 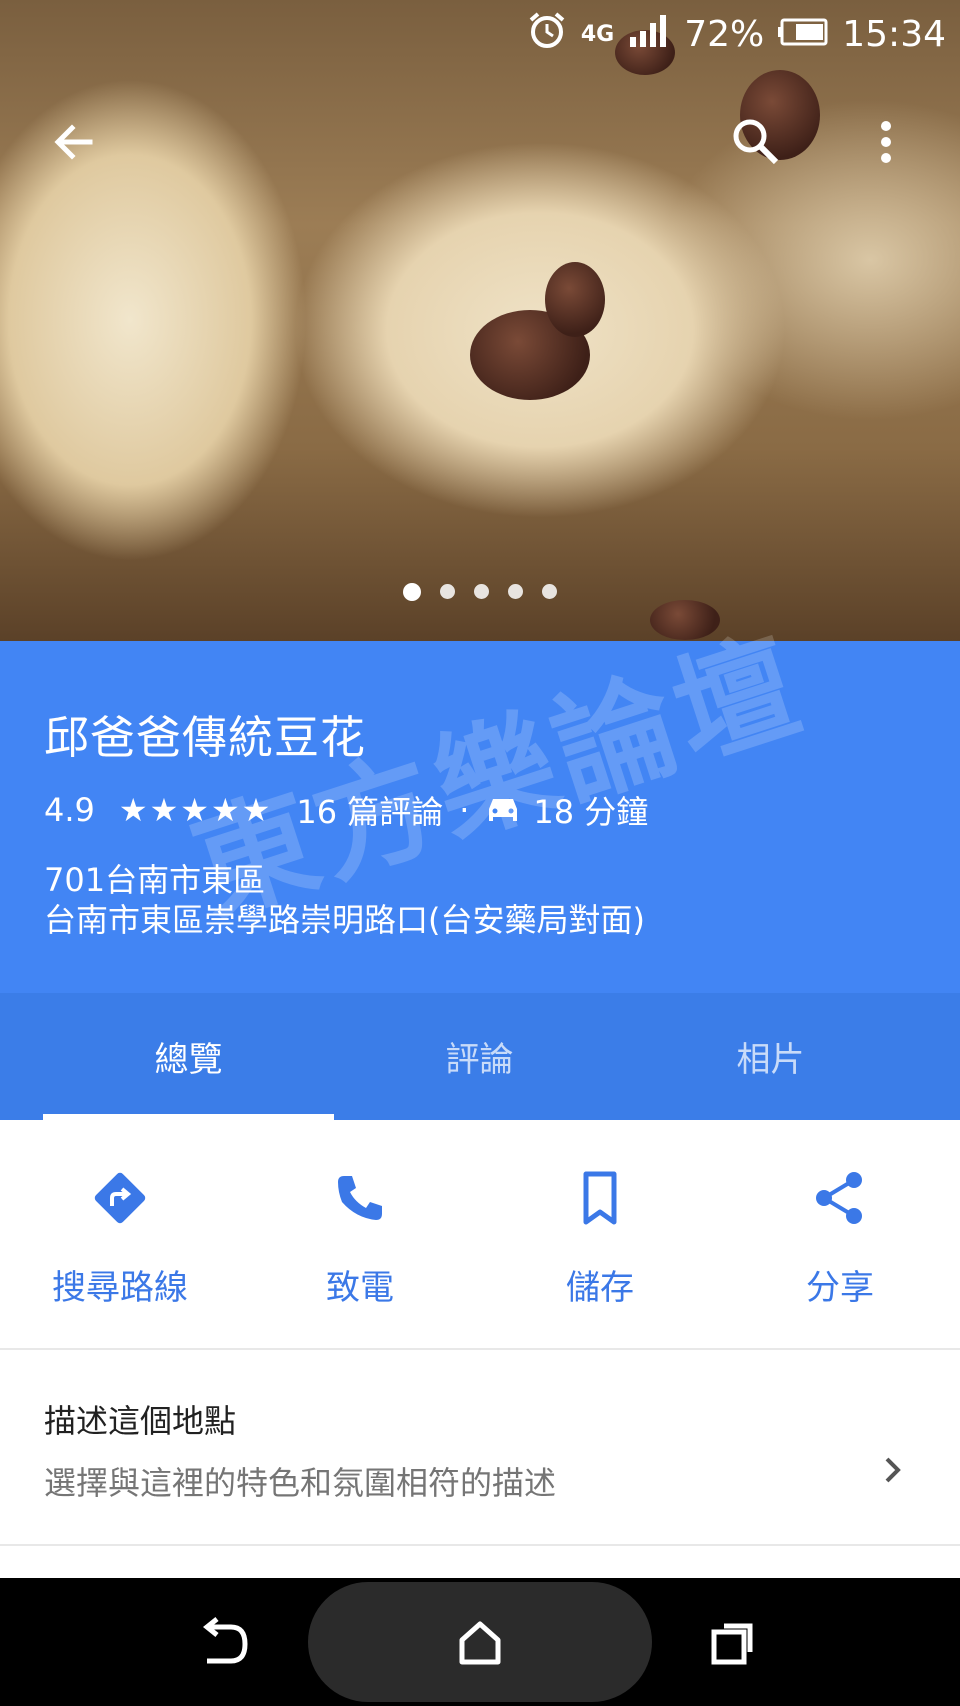 What do you see at coordinates (597, 34) in the screenshot?
I see `network-type: 4G` at bounding box center [597, 34].